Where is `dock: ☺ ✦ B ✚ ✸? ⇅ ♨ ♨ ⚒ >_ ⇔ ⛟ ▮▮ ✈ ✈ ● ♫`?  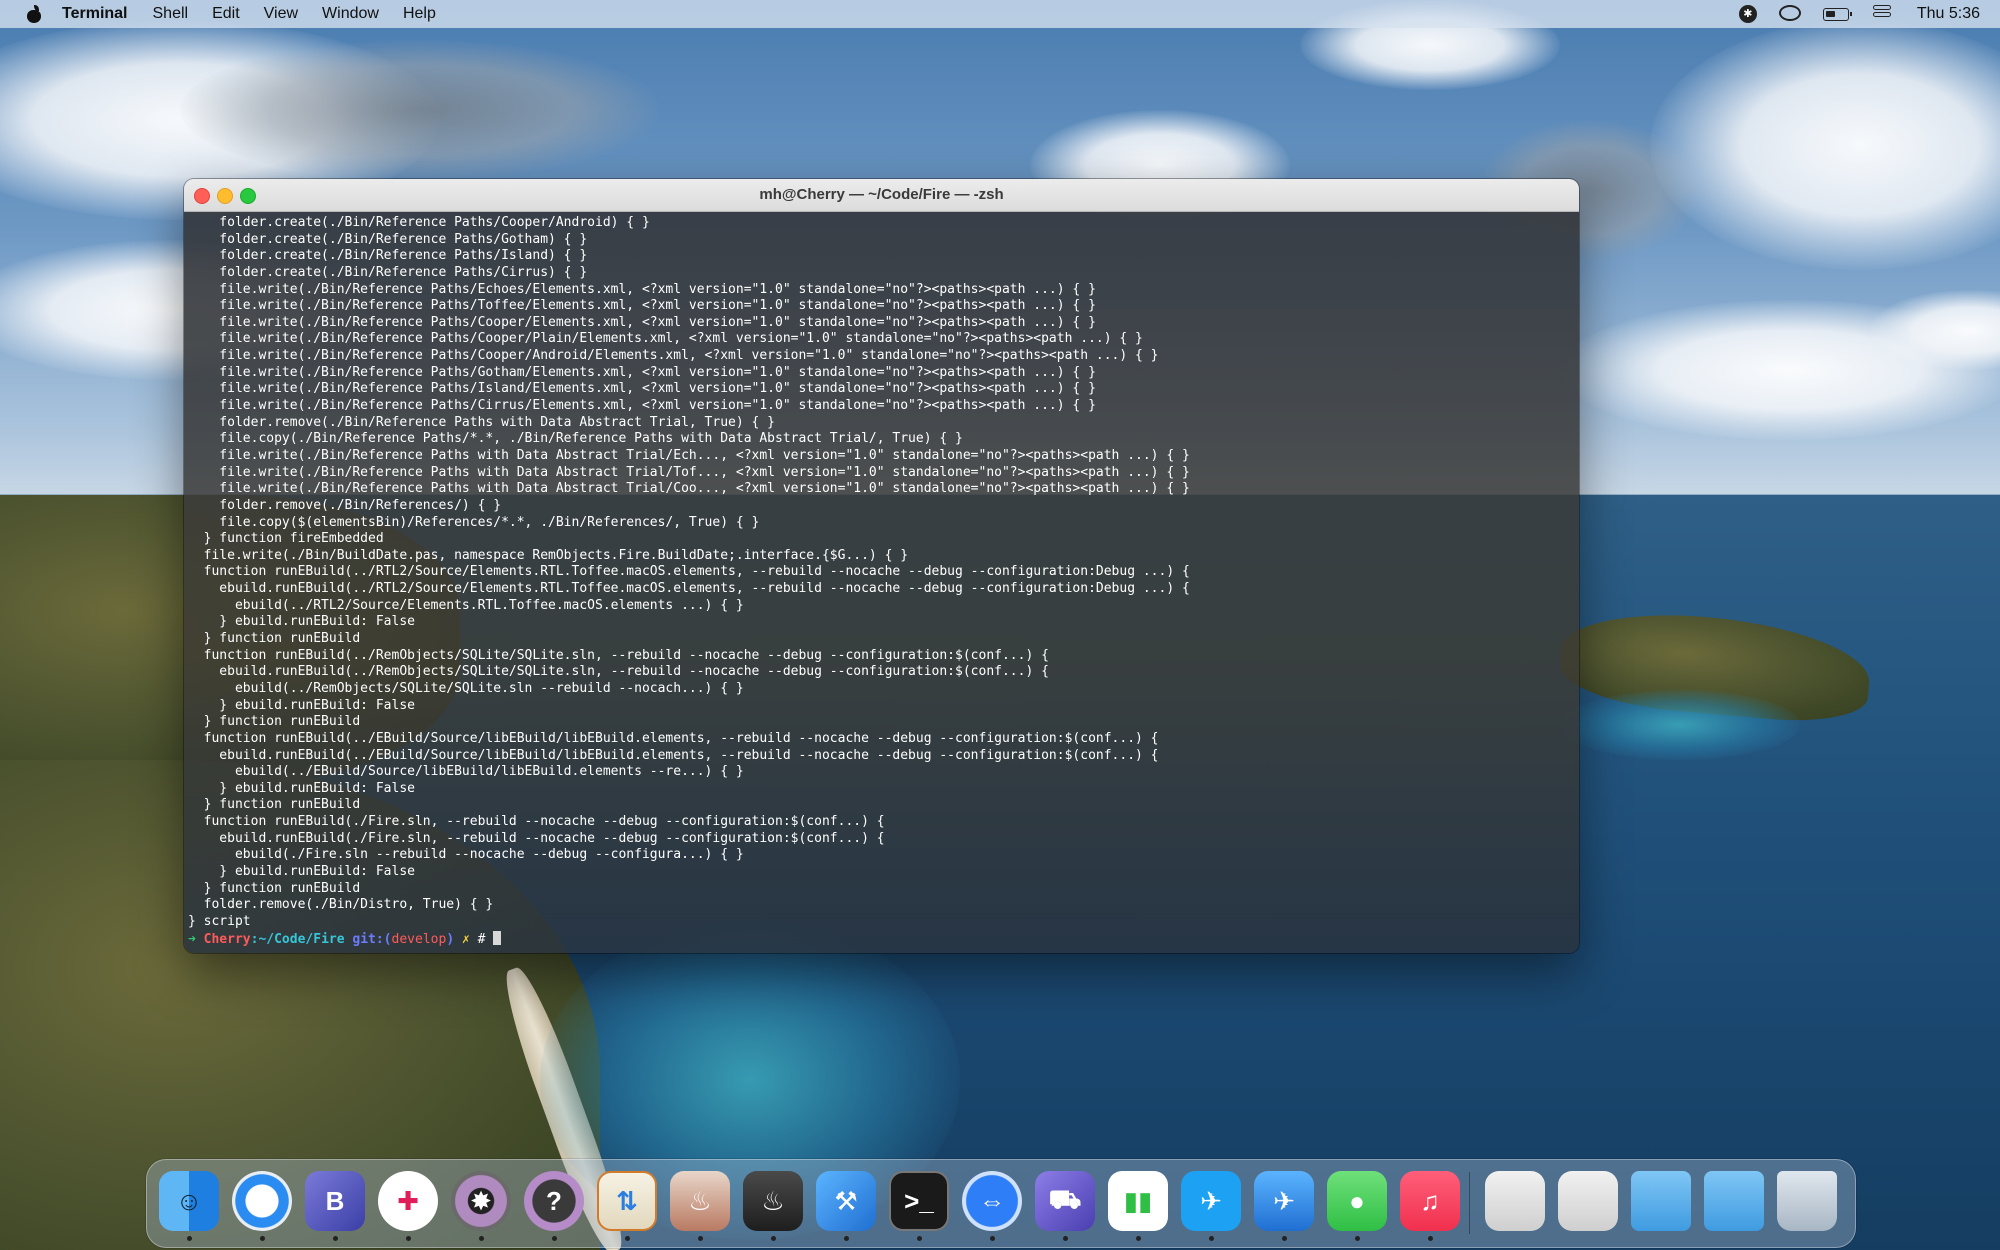 dock: ☺ ✦ B ✚ ✸? ⇅ ♨ ♨ ⚒ >_ ⇔ ⛟ ▮▮ ✈ ✈ ● ♫ is located at coordinates (1001, 1203).